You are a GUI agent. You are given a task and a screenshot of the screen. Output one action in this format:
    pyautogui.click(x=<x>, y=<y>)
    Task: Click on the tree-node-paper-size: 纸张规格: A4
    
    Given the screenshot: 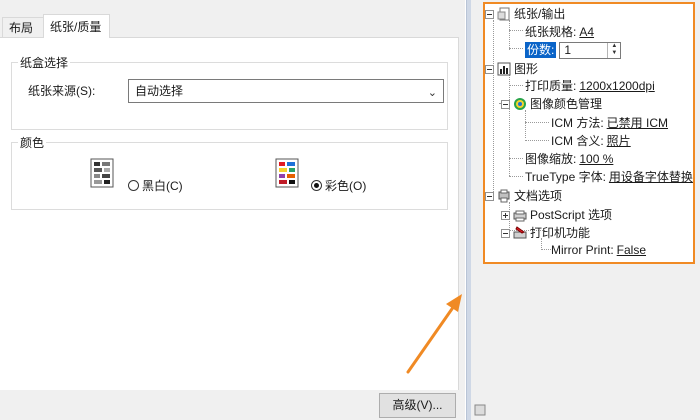 What is the action you would take?
    pyautogui.click(x=559, y=32)
    